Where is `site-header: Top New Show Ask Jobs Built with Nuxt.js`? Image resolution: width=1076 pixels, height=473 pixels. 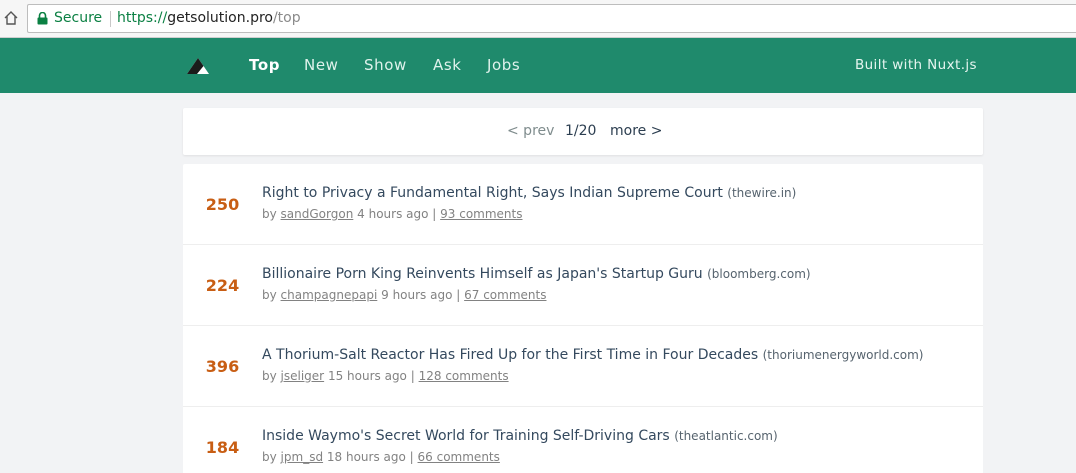
site-header: Top New Show Ask Jobs Built with Nuxt.js is located at coordinates (538, 65).